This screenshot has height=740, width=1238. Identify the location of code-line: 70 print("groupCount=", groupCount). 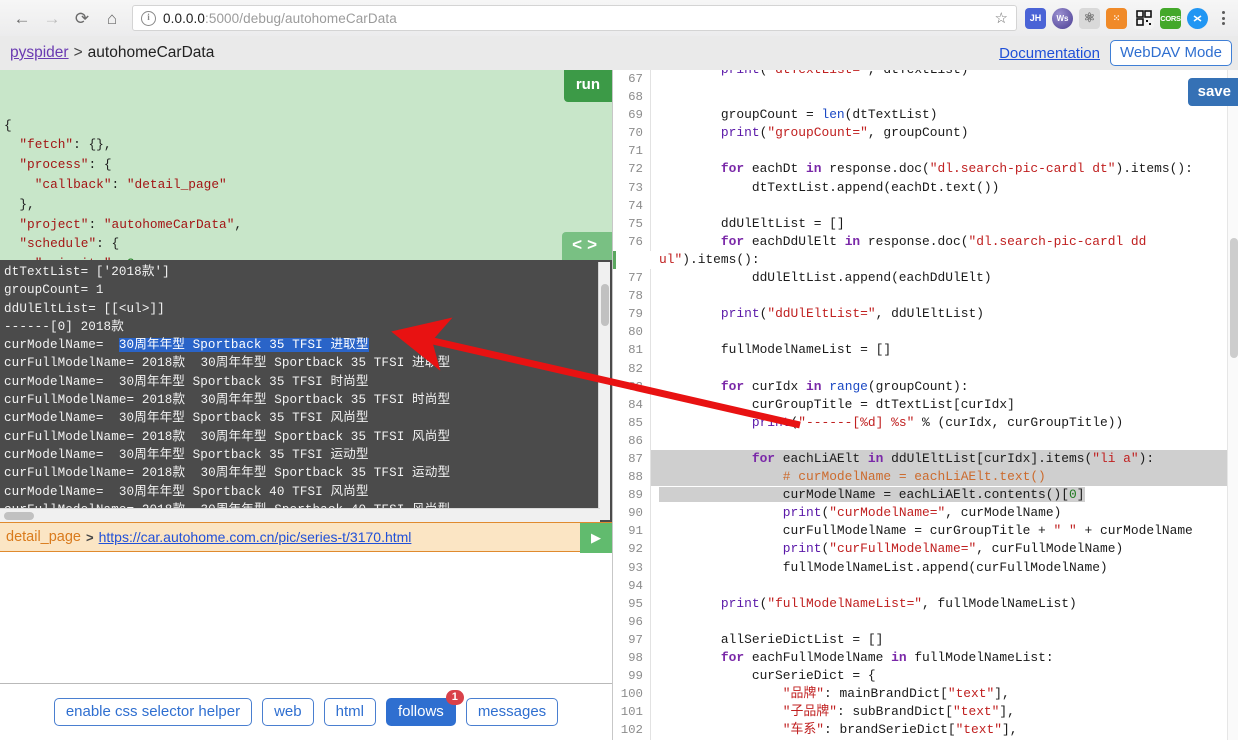
(925, 133).